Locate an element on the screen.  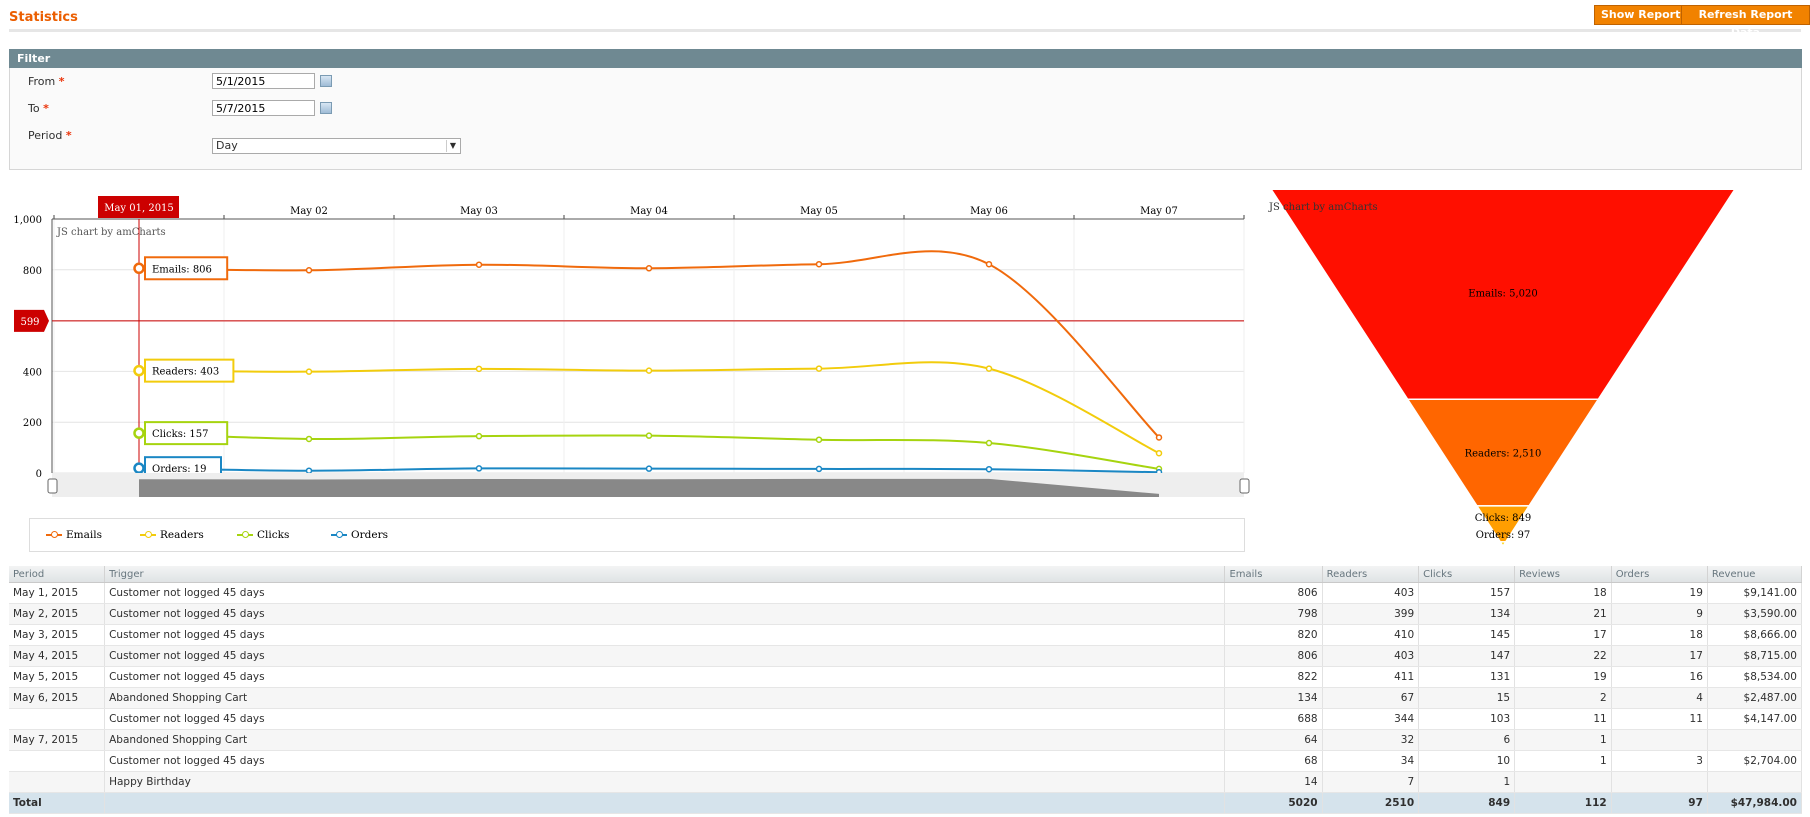
table-cell-readers: 410 is located at coordinates (1371, 635).